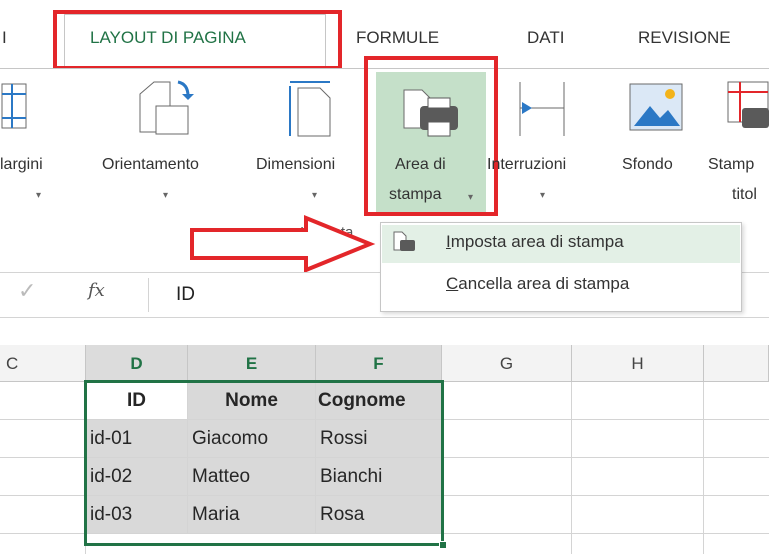  What do you see at coordinates (148, 295) in the screenshot?
I see `formula-divider` at bounding box center [148, 295].